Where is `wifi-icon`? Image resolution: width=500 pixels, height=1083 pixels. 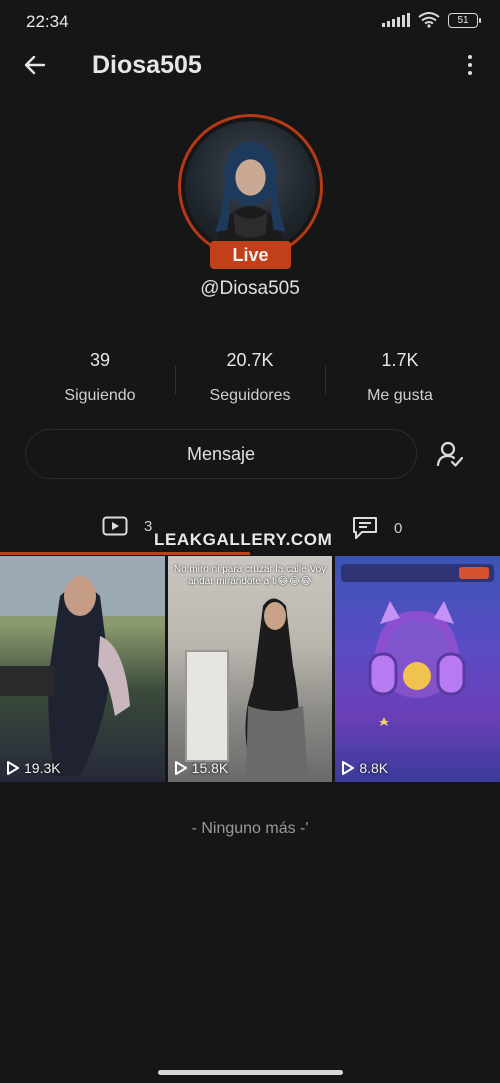 wifi-icon is located at coordinates (429, 20).